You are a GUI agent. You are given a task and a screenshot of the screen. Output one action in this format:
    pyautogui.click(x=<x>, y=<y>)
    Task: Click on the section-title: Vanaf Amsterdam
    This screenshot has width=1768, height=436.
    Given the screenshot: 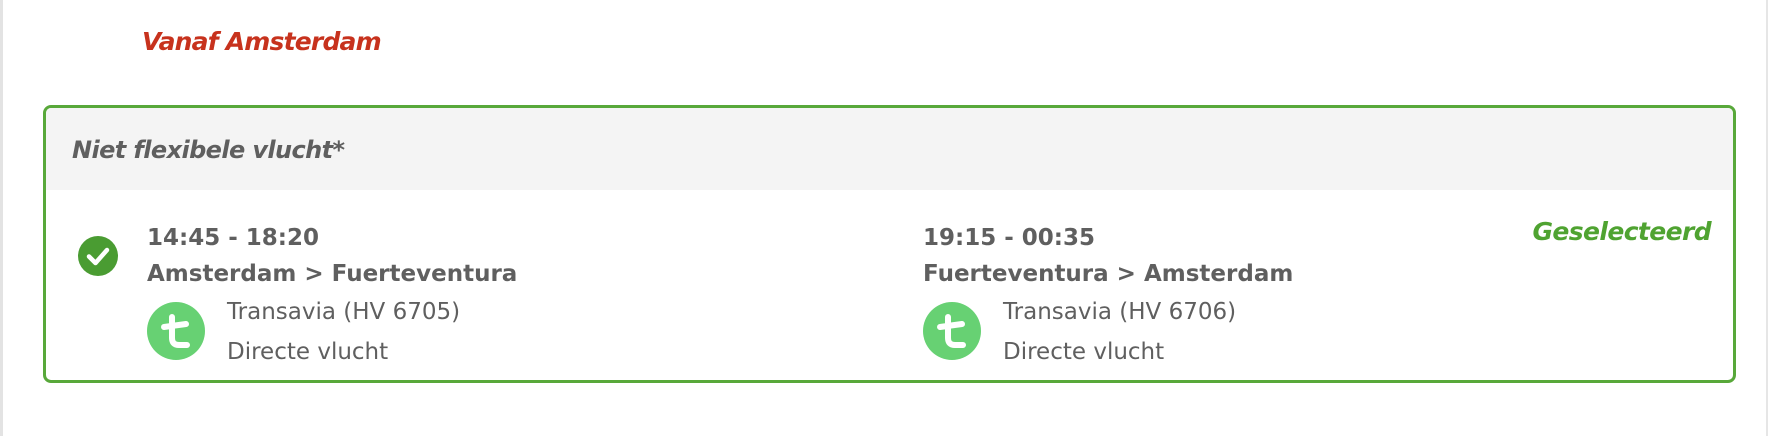 What is the action you would take?
    pyautogui.click(x=262, y=41)
    